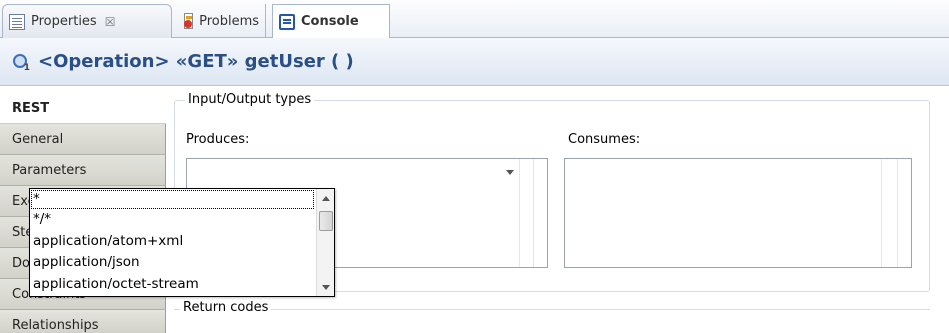 The width and height of the screenshot is (949, 333). I want to click on properties-icon, so click(17, 21).